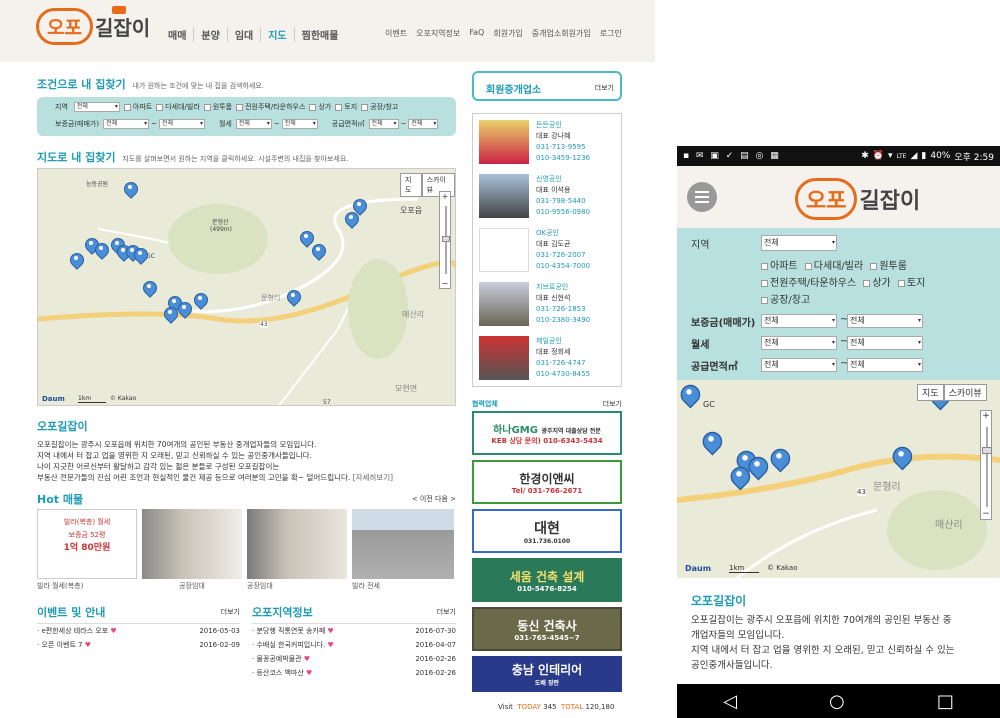 Image resolution: width=1000 pixels, height=718 pixels. Describe the element at coordinates (702, 197) in the screenshot. I see `hamburger-menu-icon` at that location.